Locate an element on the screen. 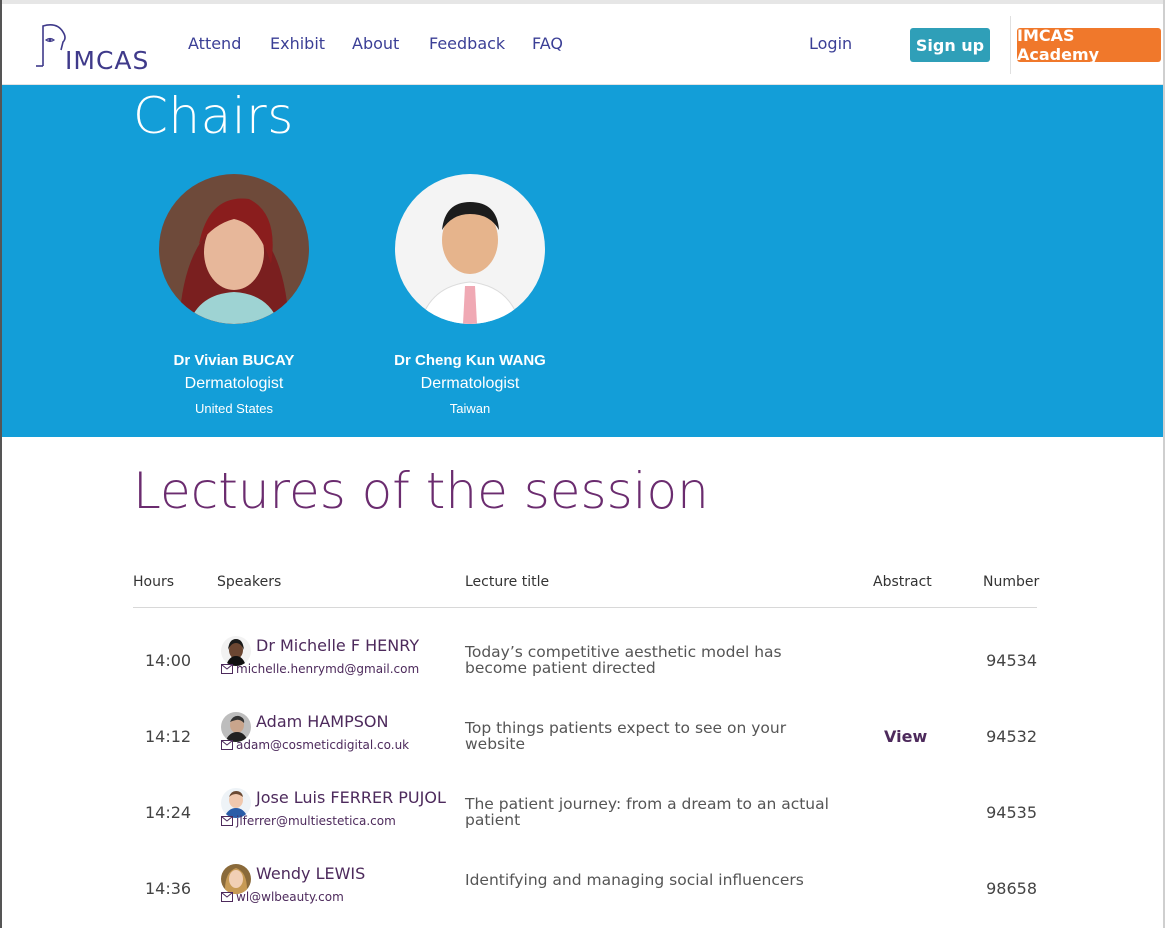 The height and width of the screenshot is (934, 1165). lecture-number: 94535 is located at coordinates (1011, 812).